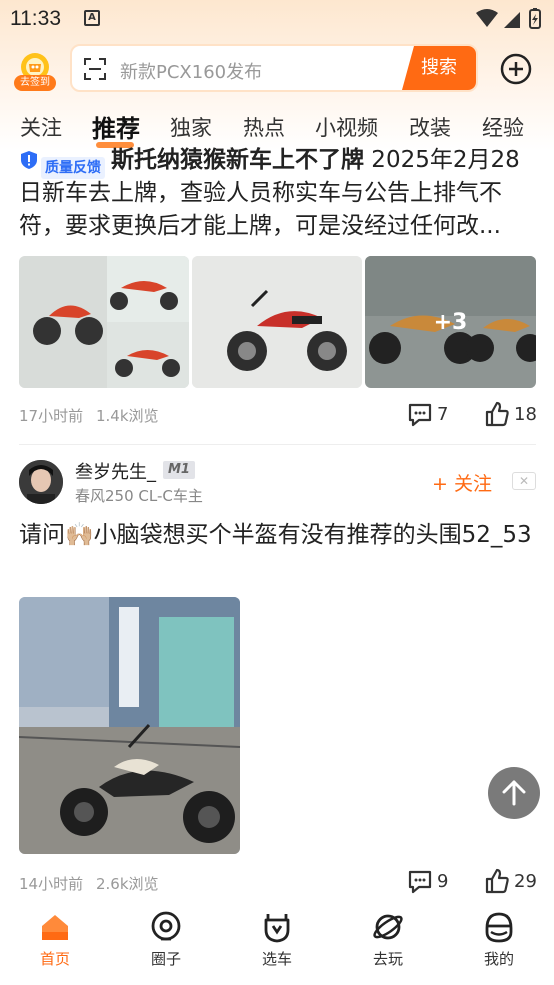 Image resolution: width=554 pixels, height=985 pixels. I want to click on bottom-navigation: 首页 圈子 选车 去玩 我的, so click(277, 942).